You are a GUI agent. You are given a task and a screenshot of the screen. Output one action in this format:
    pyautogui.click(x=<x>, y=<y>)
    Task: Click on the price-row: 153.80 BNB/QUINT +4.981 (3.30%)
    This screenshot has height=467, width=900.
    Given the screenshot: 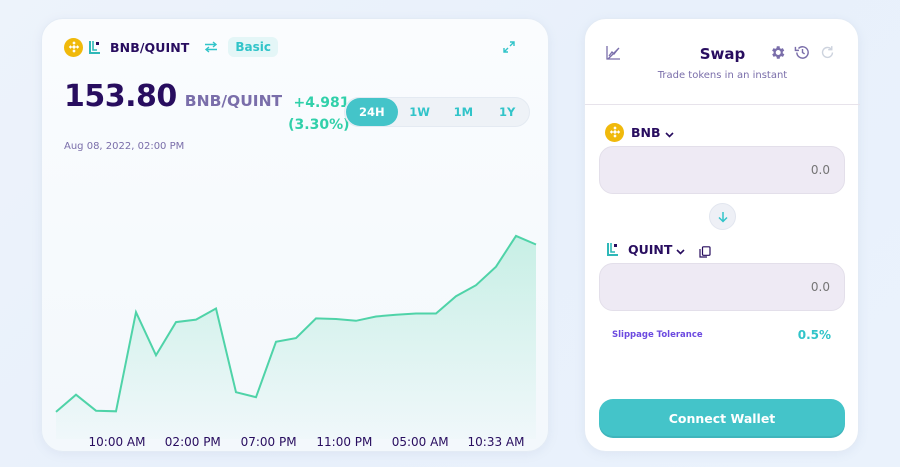 What is the action you would take?
    pyautogui.click(x=207, y=107)
    